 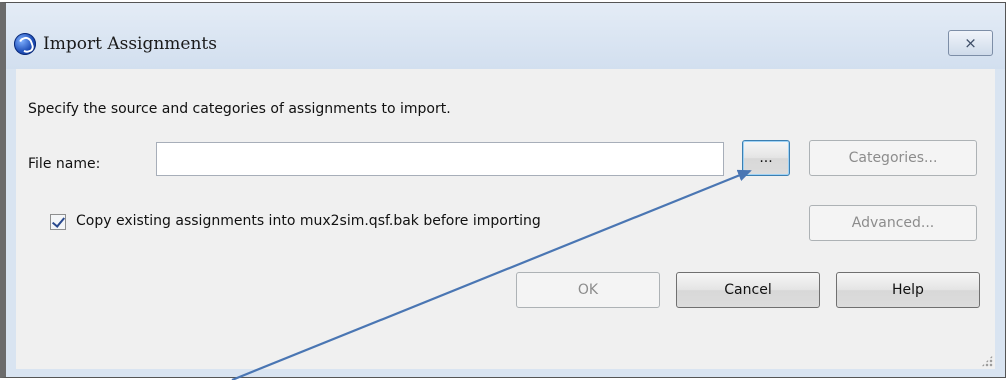 I want to click on cancel-button: Cancel, so click(x=748, y=290).